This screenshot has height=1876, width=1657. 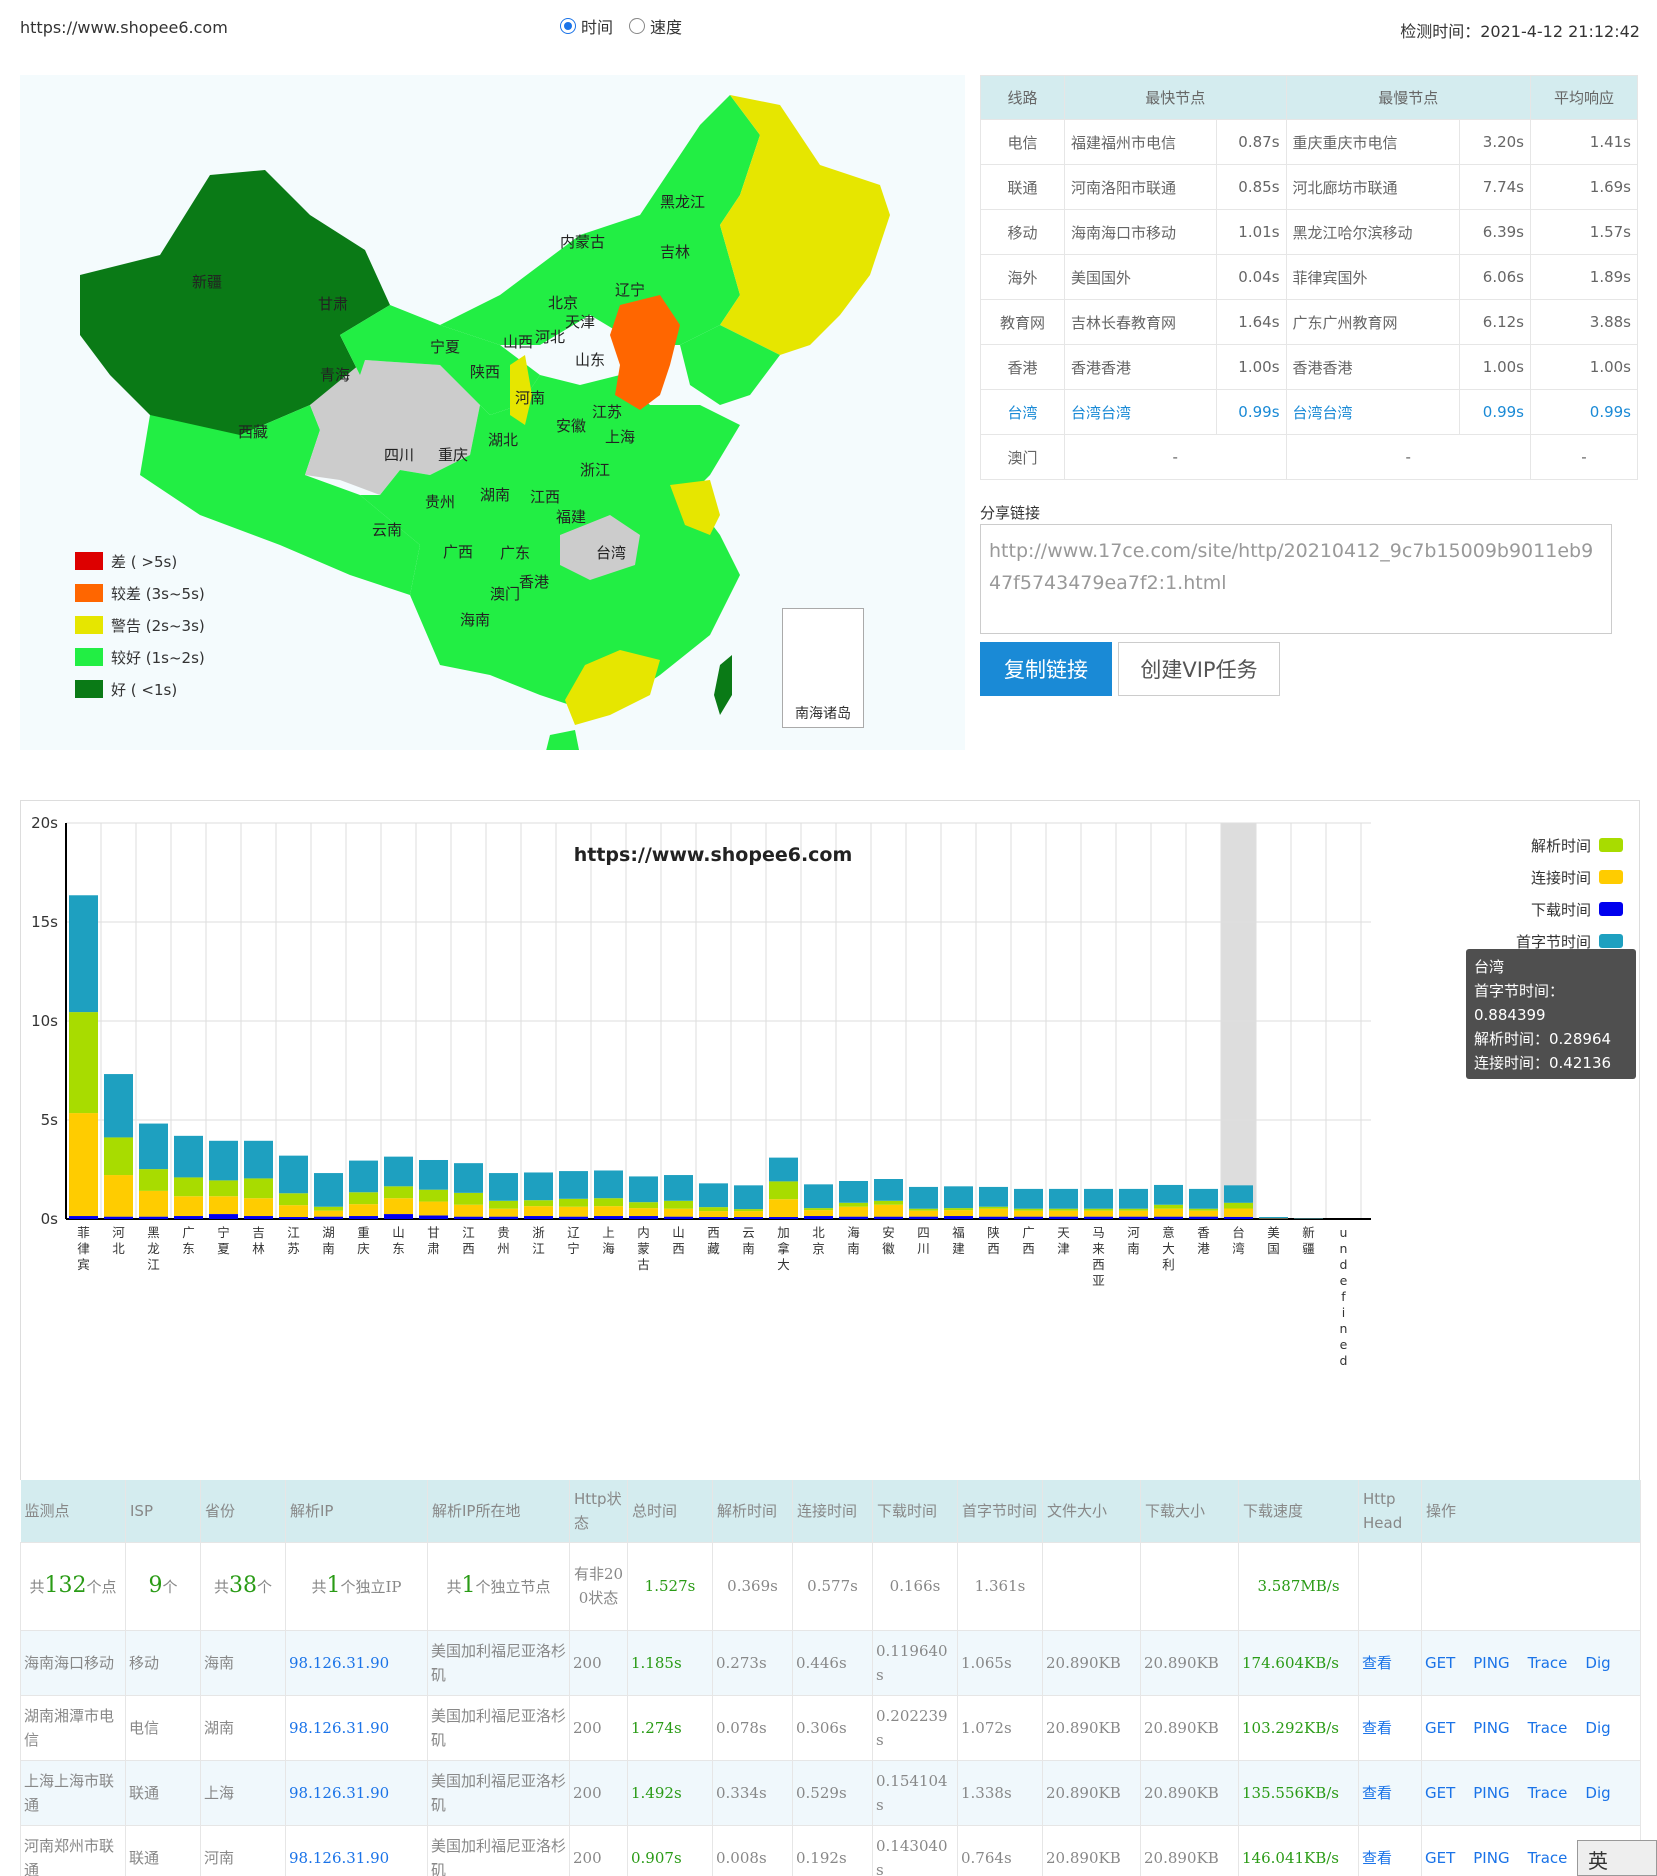 I want to click on region-taiwan, so click(x=723, y=685).